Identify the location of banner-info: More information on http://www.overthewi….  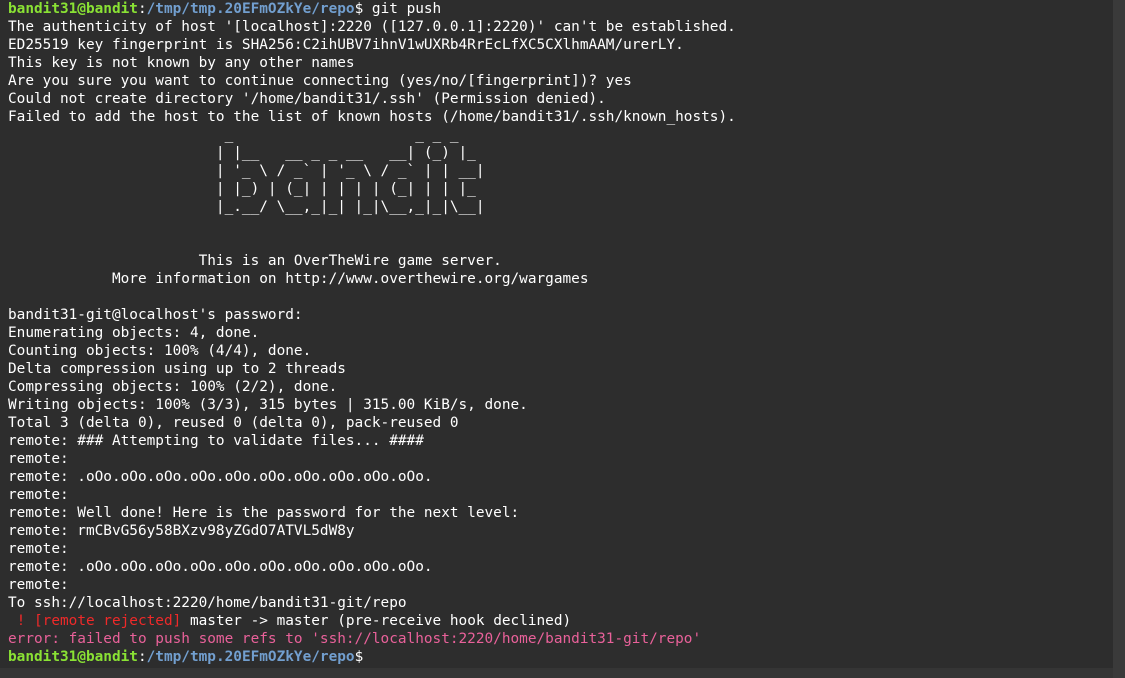
(298, 279).